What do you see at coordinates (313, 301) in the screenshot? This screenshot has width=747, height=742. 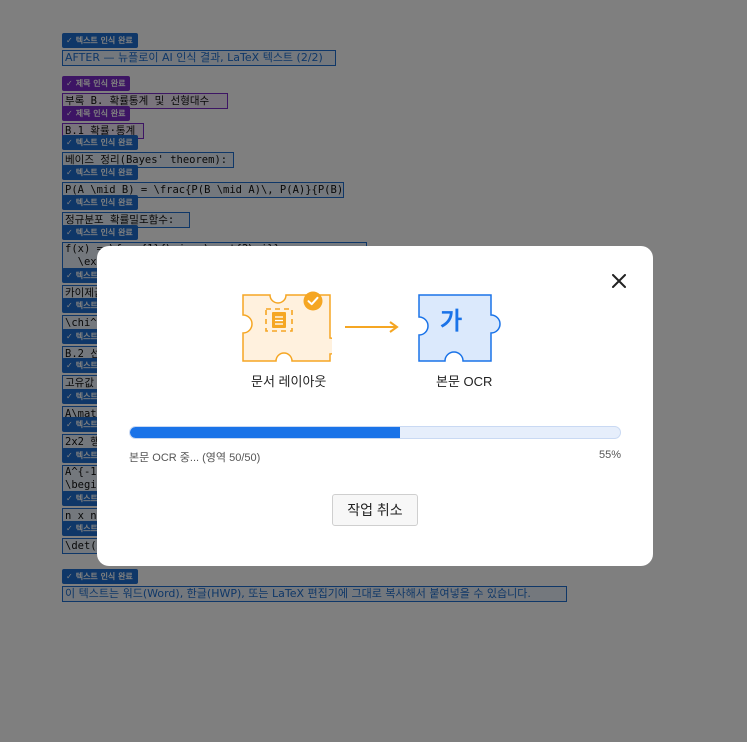 I see `check-badge-icon` at bounding box center [313, 301].